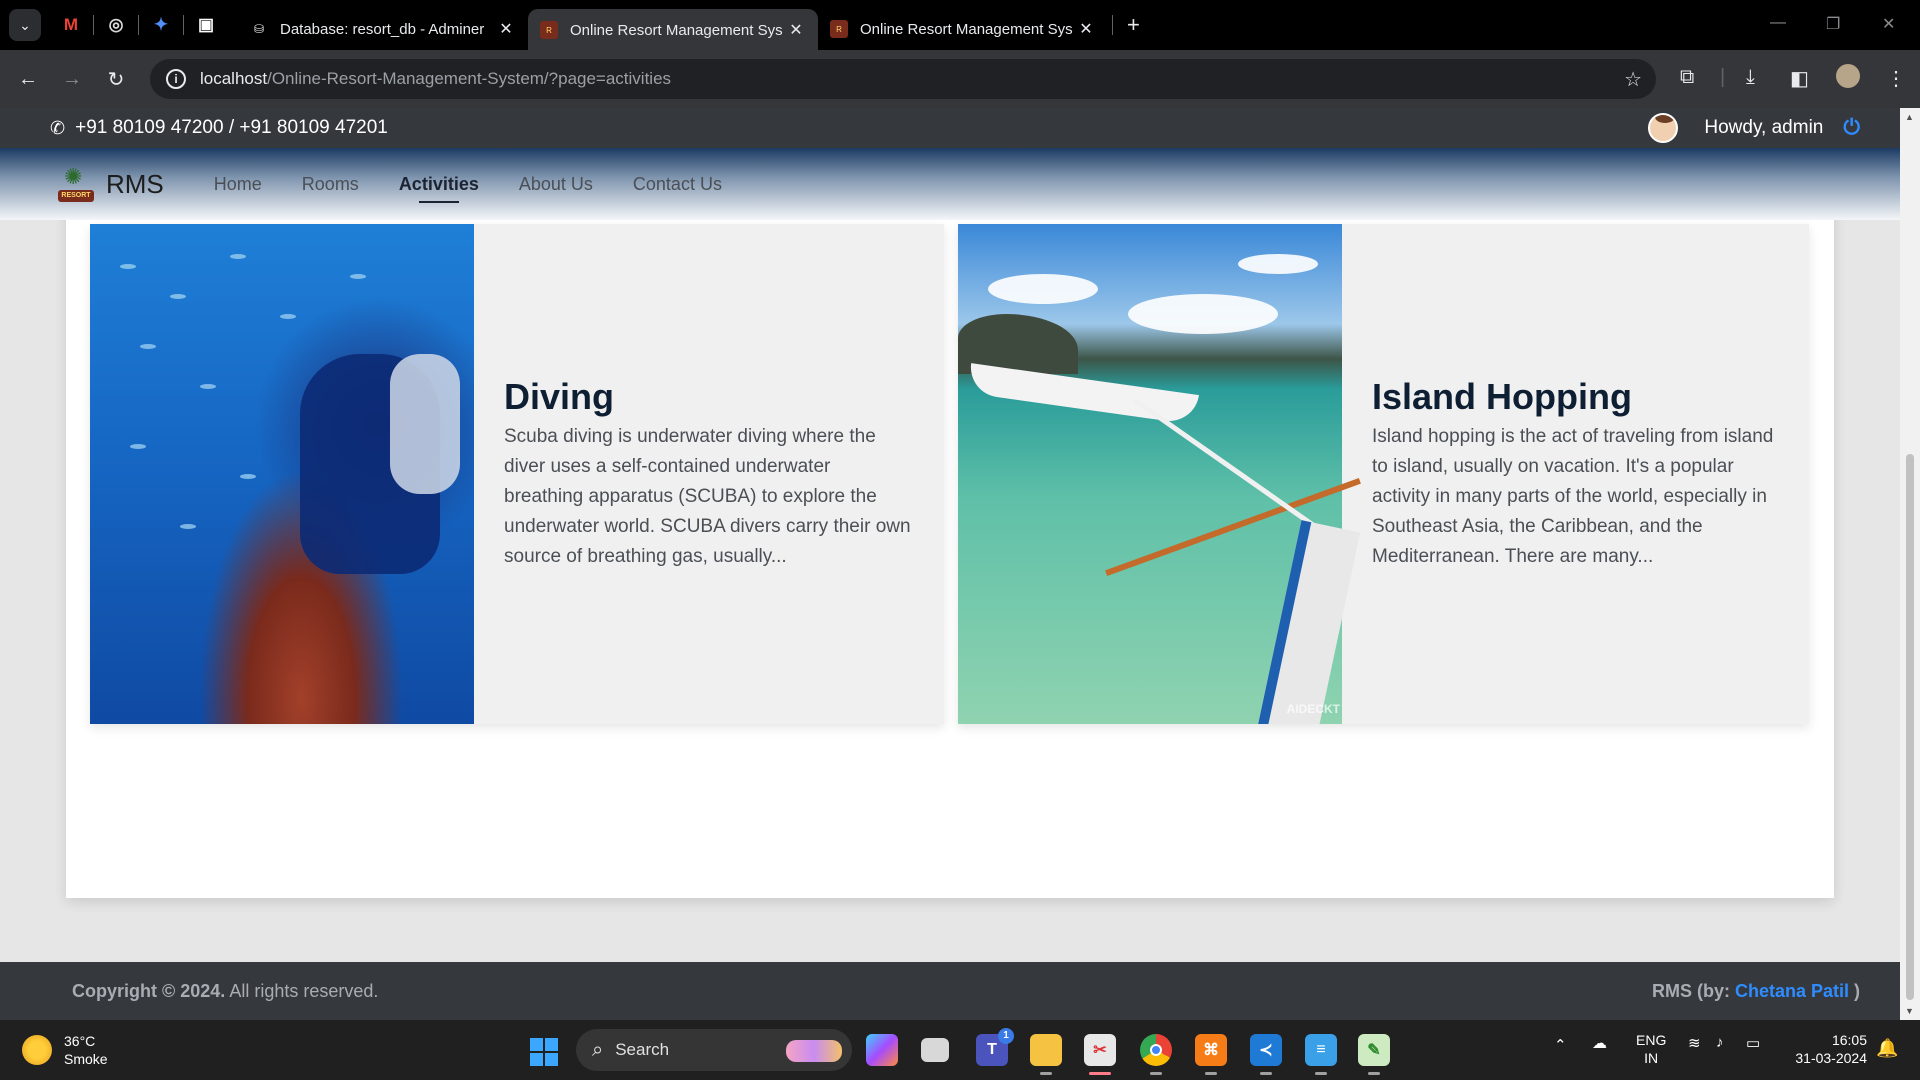 This screenshot has width=1920, height=1080. I want to click on gmail-pinned-tab: M, so click(71, 25).